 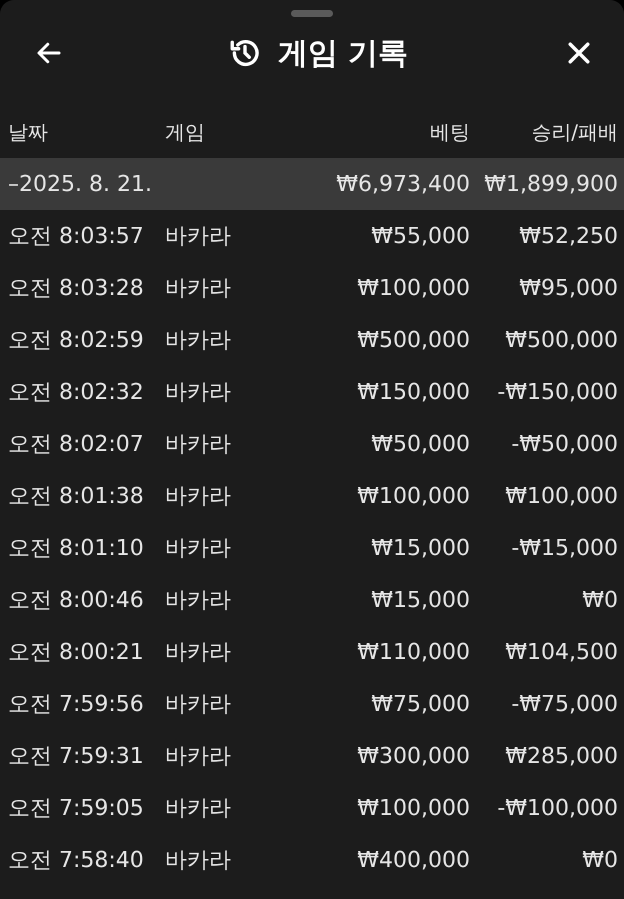 I want to click on table-cell-text: ₩52,250, so click(x=568, y=236).